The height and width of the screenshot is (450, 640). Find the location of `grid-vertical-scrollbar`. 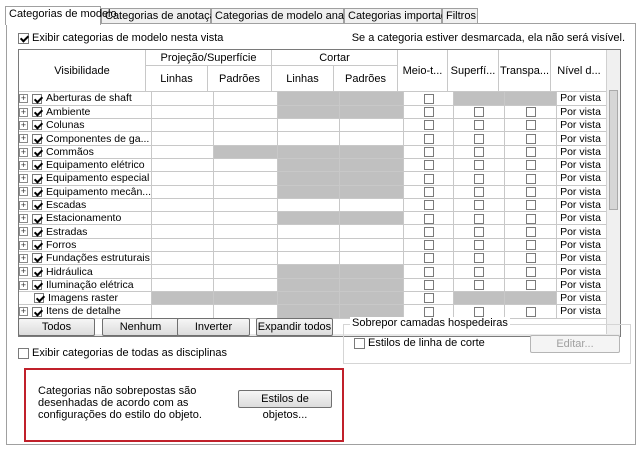

grid-vertical-scrollbar is located at coordinates (613, 193).